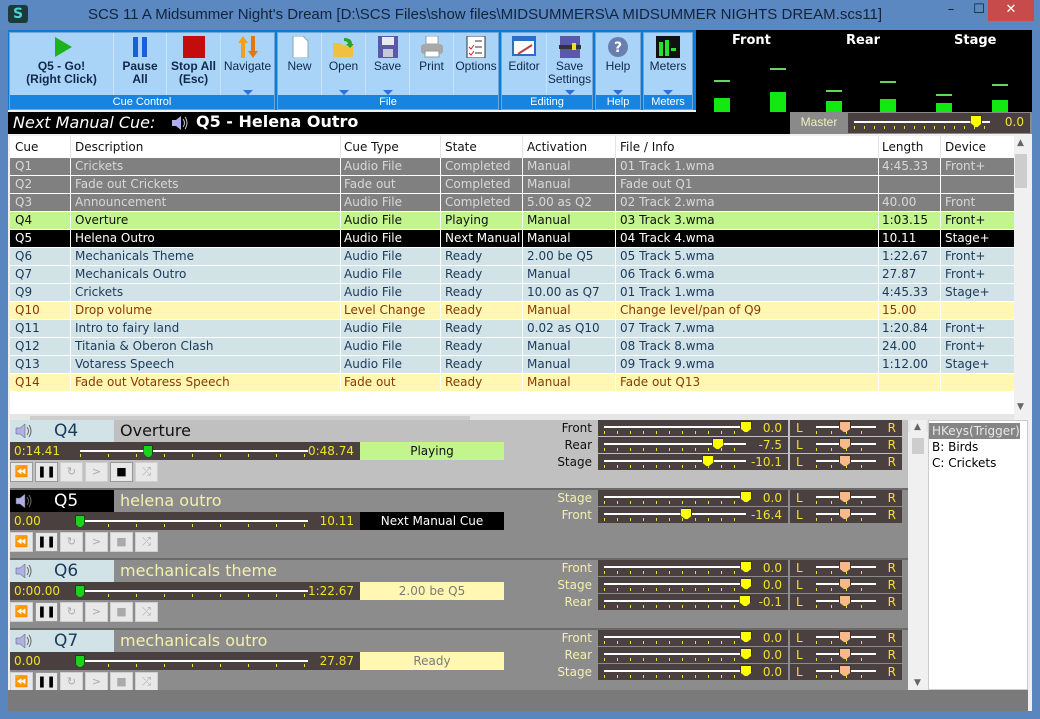  Describe the element at coordinates (675, 659) in the screenshot. I see `level-ticks` at that location.